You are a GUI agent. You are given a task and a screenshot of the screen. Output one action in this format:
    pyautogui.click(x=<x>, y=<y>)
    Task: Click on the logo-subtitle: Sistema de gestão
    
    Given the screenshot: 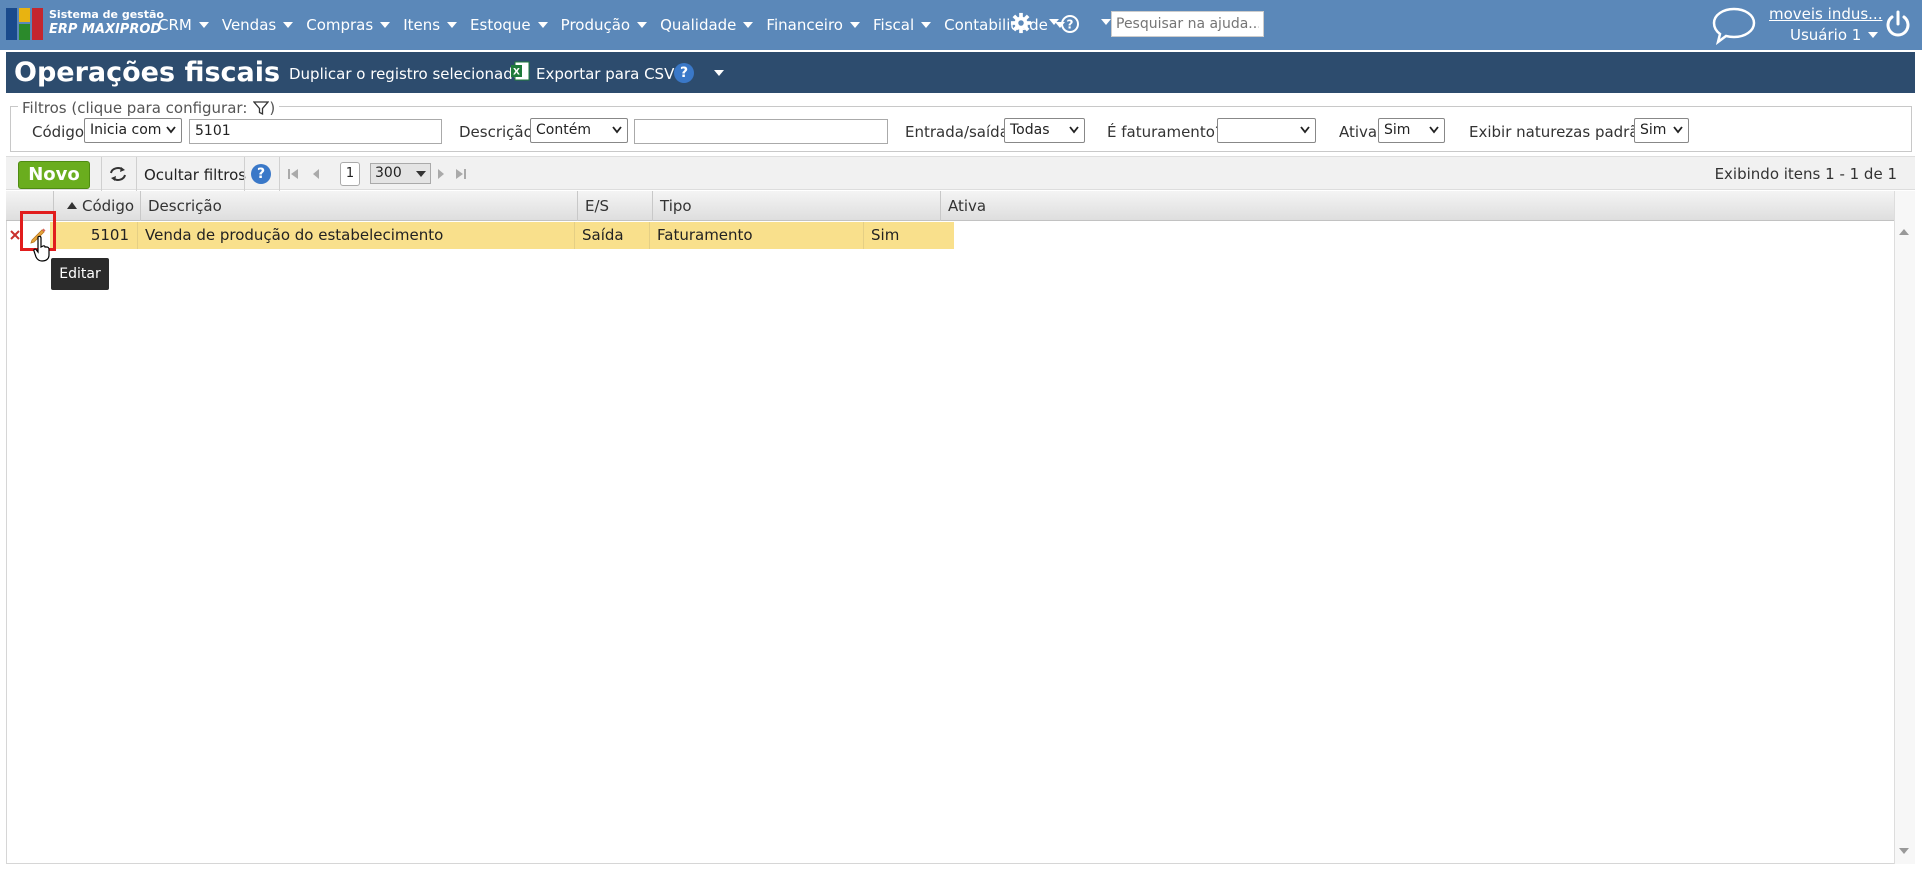 What is the action you would take?
    pyautogui.click(x=106, y=14)
    